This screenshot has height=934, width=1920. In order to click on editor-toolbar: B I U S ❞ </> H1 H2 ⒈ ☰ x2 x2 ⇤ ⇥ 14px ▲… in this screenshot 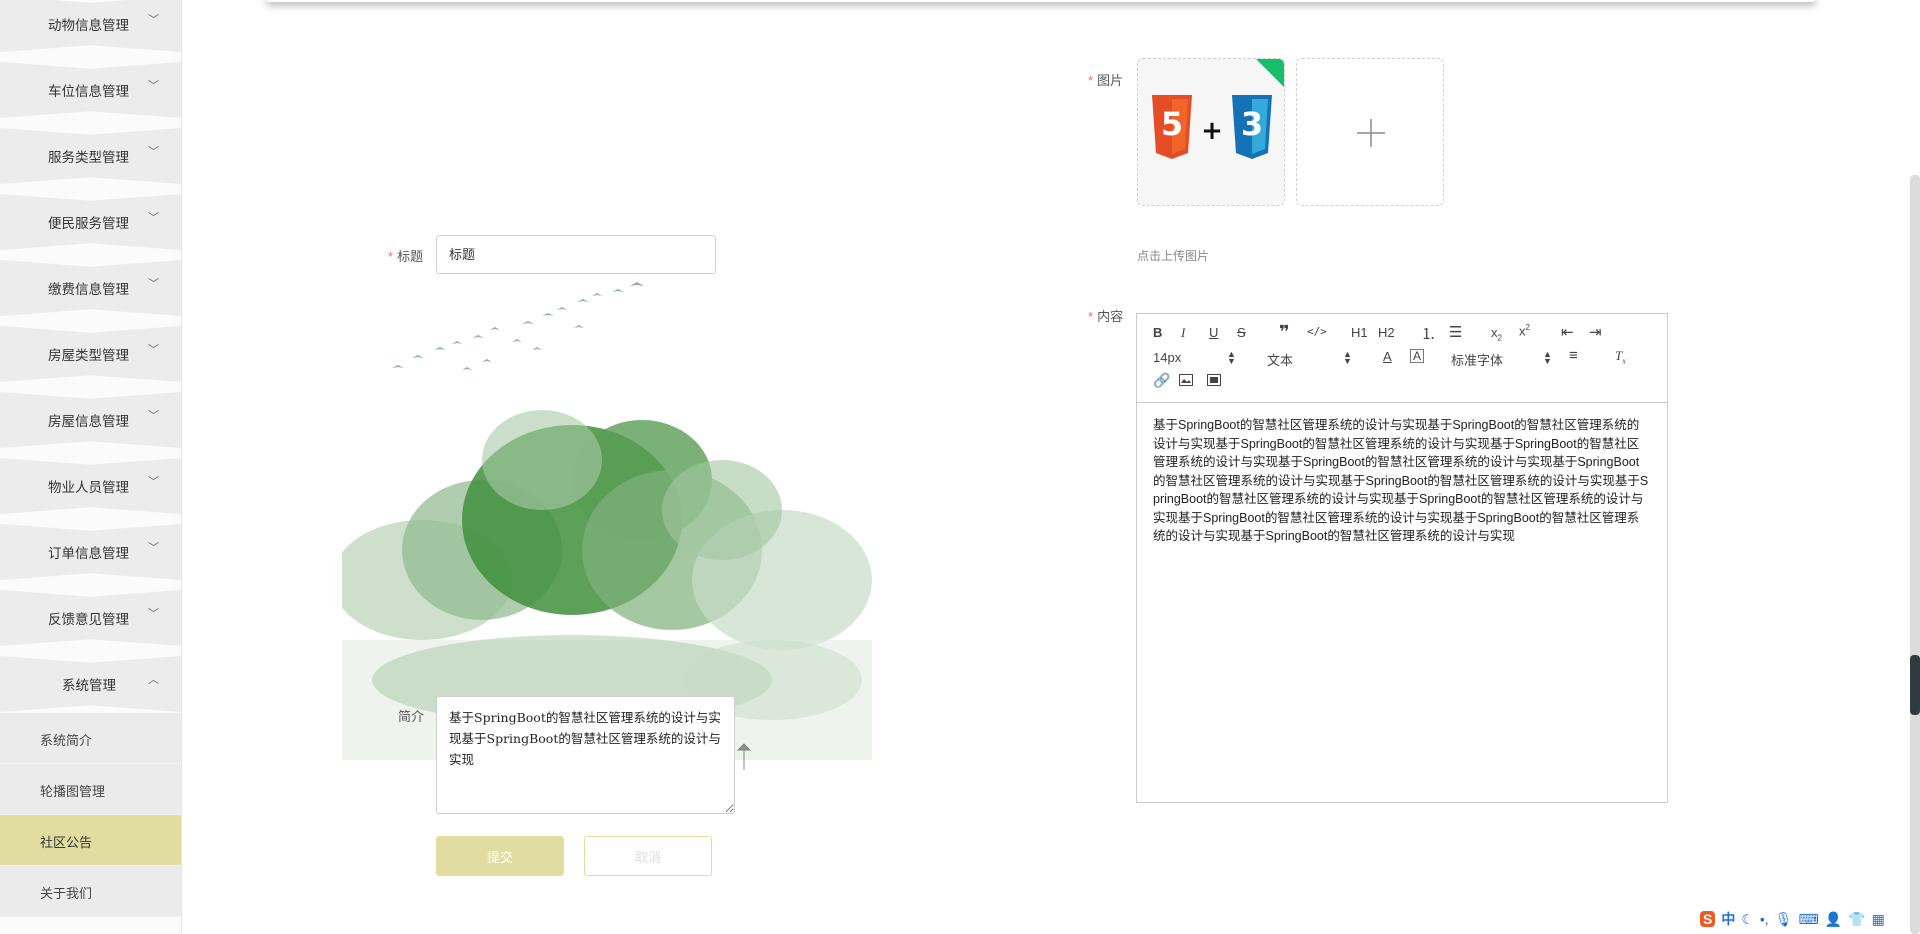, I will do `click(1402, 358)`.